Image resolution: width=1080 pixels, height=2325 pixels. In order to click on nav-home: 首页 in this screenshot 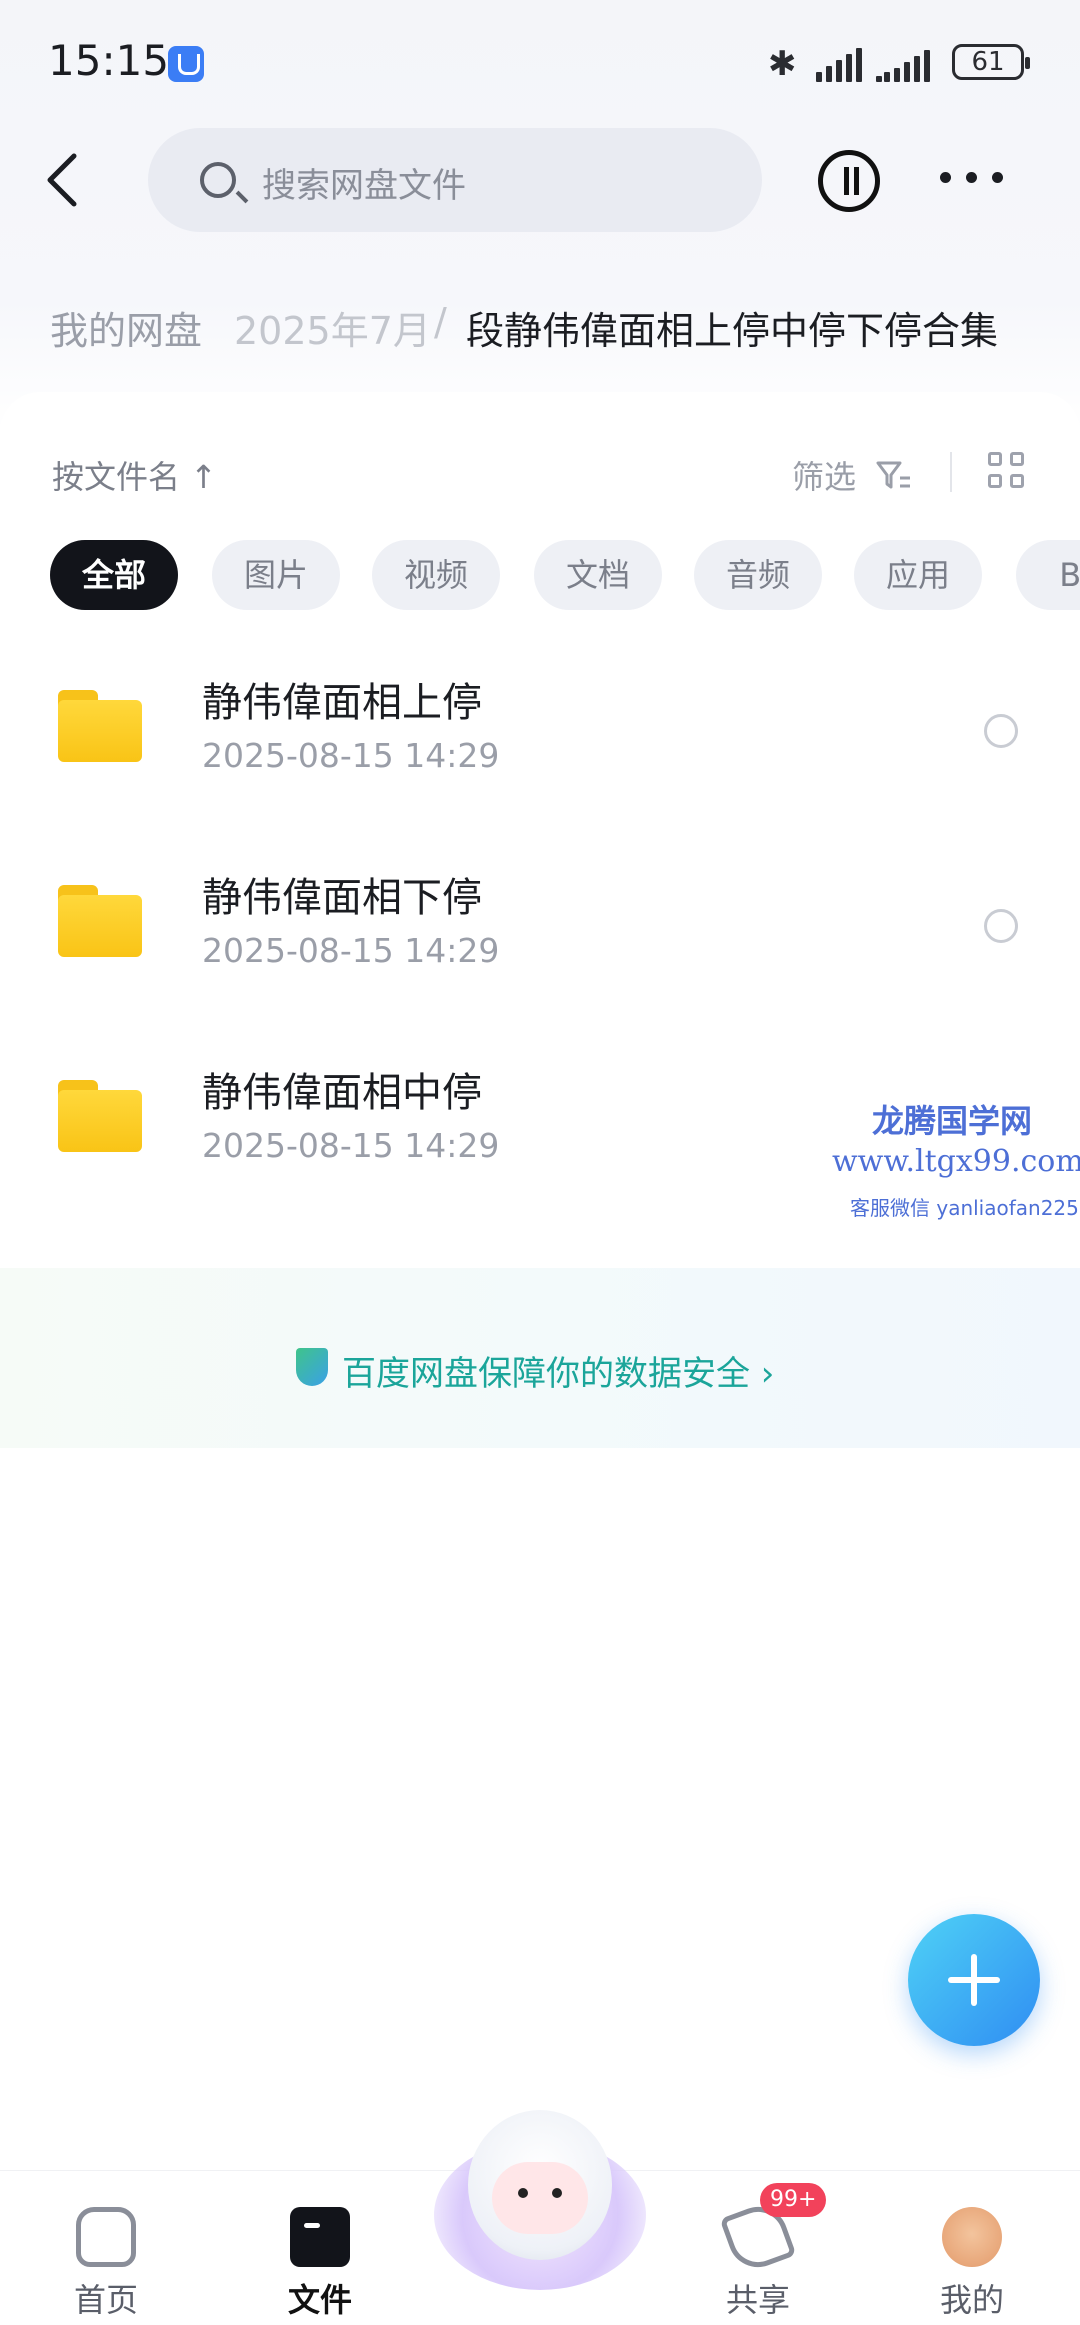, I will do `click(106, 2254)`.